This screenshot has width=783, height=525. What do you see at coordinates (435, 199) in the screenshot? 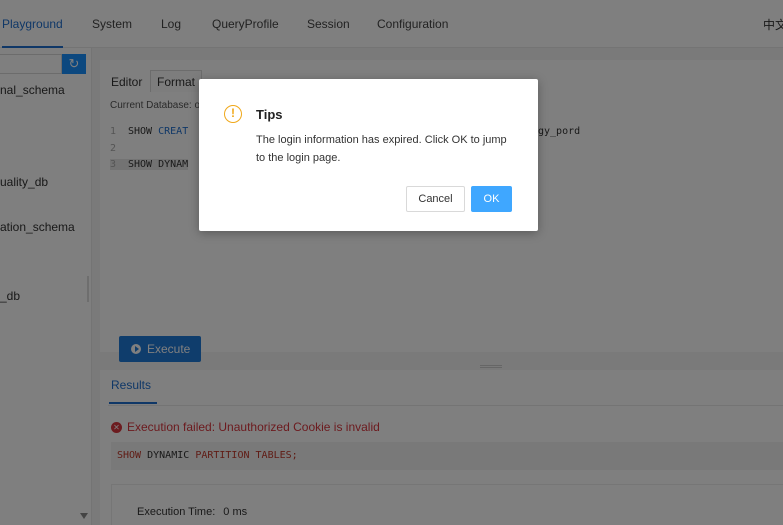
I see `cancel-button: Cancel` at bounding box center [435, 199].